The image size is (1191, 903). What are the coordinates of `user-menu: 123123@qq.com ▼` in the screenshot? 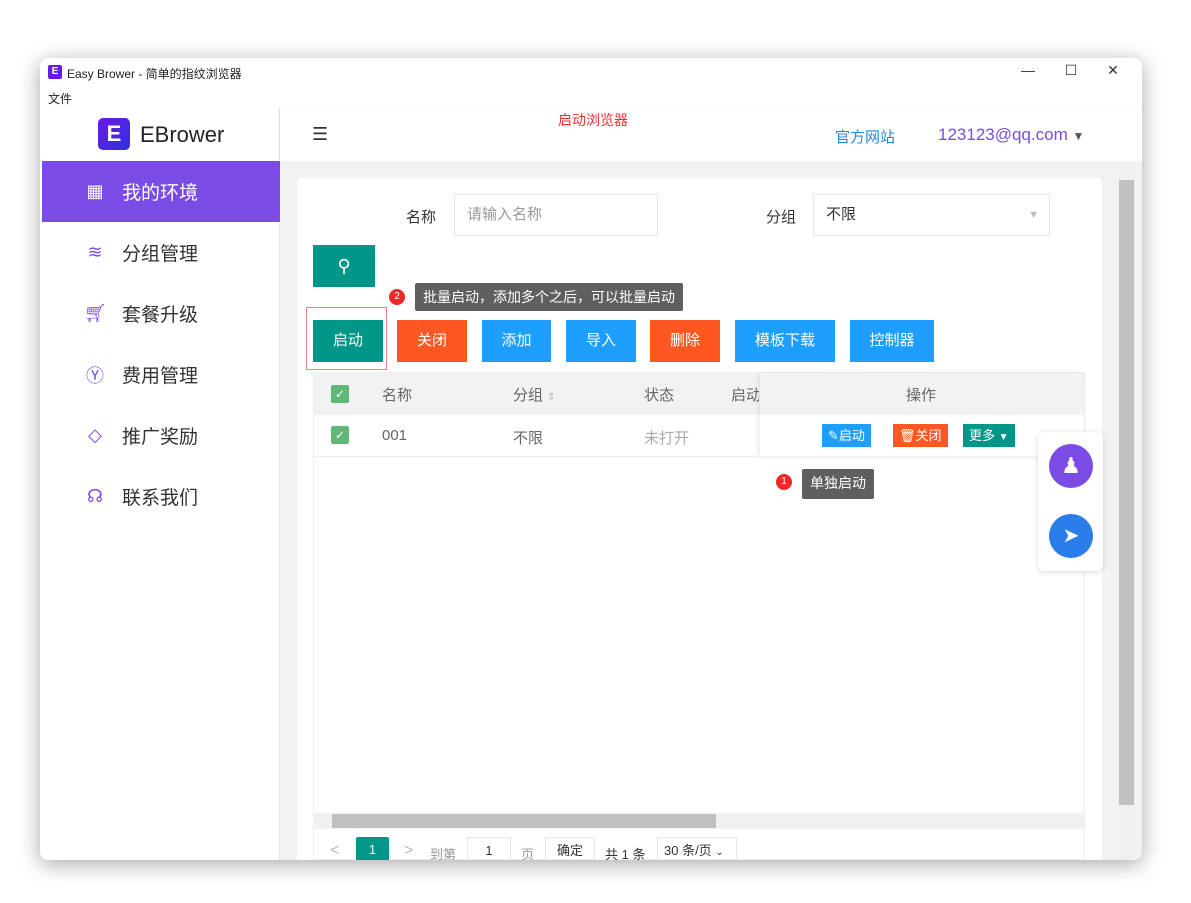 It's located at (1011, 135).